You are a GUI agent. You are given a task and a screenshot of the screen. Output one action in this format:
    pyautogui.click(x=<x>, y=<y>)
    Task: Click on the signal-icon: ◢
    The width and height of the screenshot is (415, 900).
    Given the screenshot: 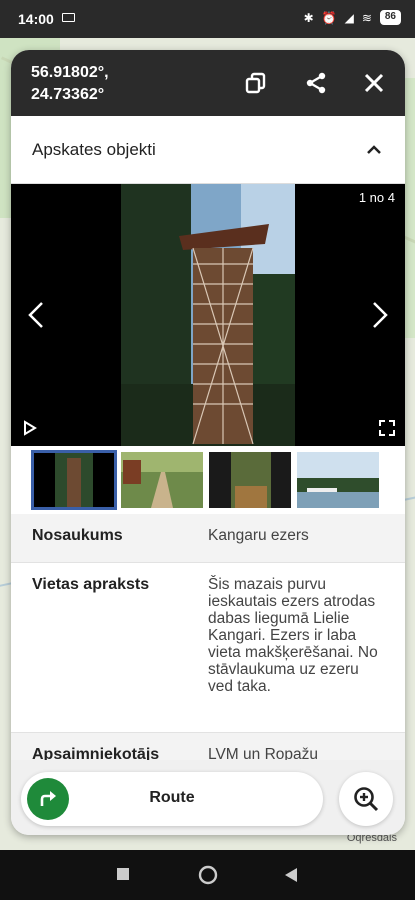 What is the action you would take?
    pyautogui.click(x=349, y=17)
    